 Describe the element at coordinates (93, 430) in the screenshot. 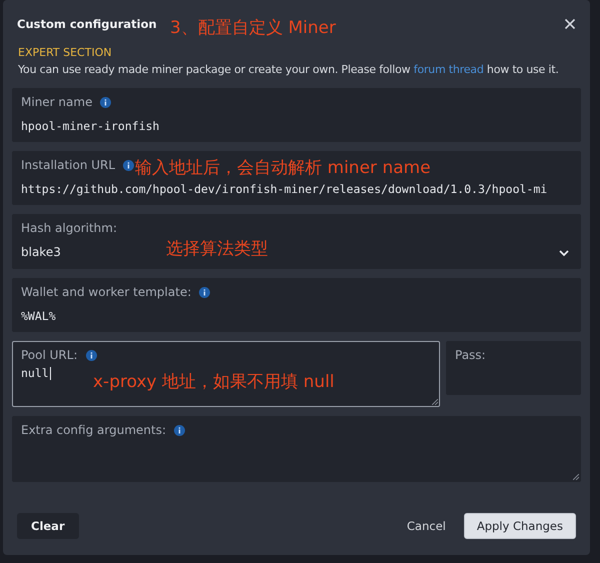

I see `field-label: Extra config arguments:` at that location.